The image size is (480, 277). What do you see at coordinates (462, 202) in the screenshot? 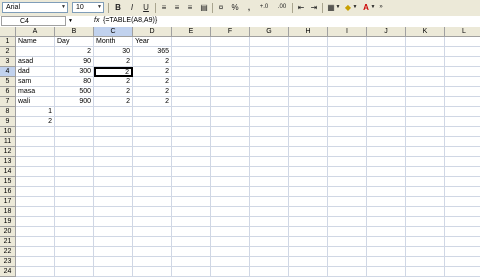
I see `cell-l17` at bounding box center [462, 202].